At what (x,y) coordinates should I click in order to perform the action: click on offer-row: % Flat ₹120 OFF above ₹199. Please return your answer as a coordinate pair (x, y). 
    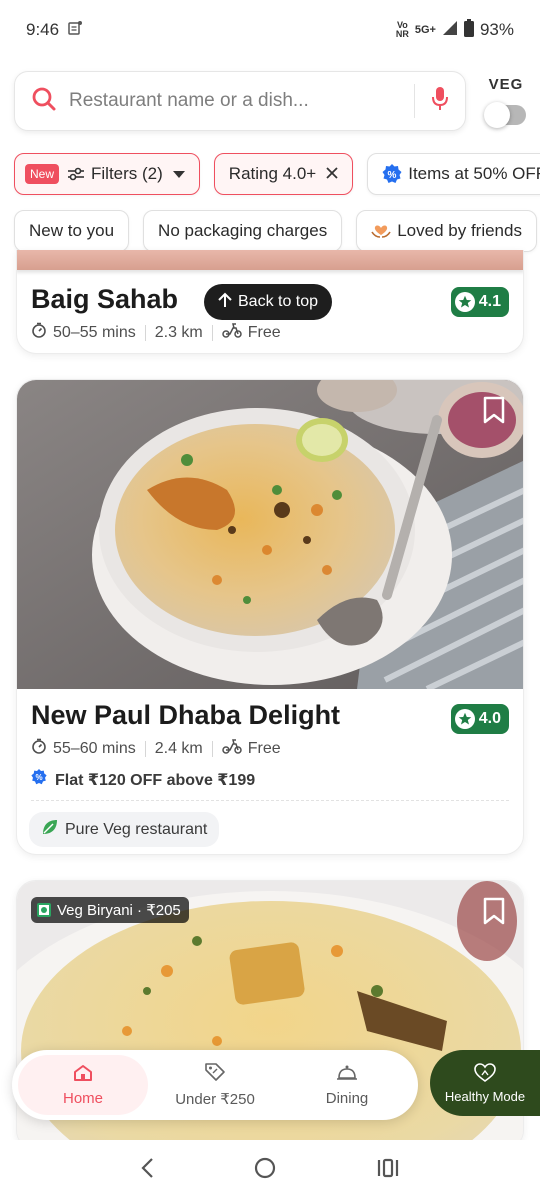
    Looking at the image, I should click on (143, 779).